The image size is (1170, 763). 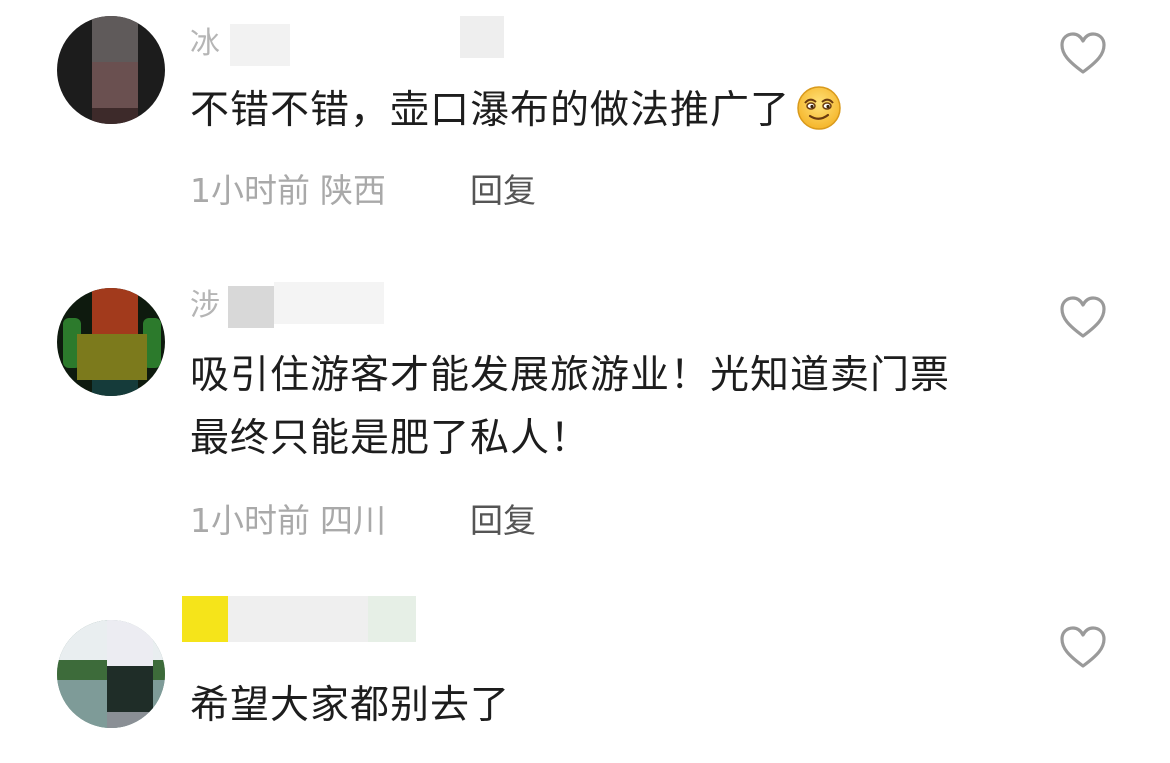 I want to click on username, so click(x=316, y=625).